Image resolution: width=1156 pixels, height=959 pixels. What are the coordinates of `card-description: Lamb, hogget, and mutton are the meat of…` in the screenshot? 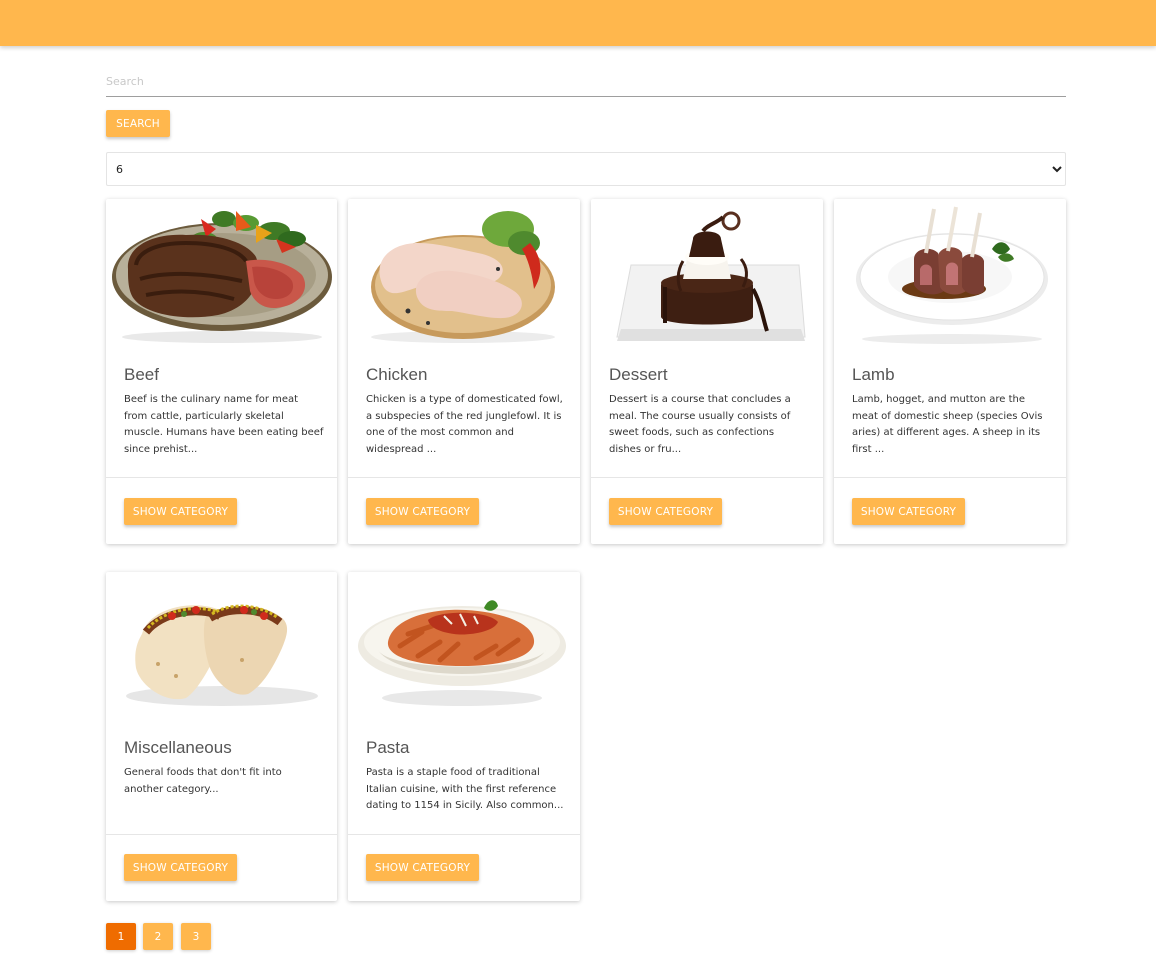 It's located at (947, 424).